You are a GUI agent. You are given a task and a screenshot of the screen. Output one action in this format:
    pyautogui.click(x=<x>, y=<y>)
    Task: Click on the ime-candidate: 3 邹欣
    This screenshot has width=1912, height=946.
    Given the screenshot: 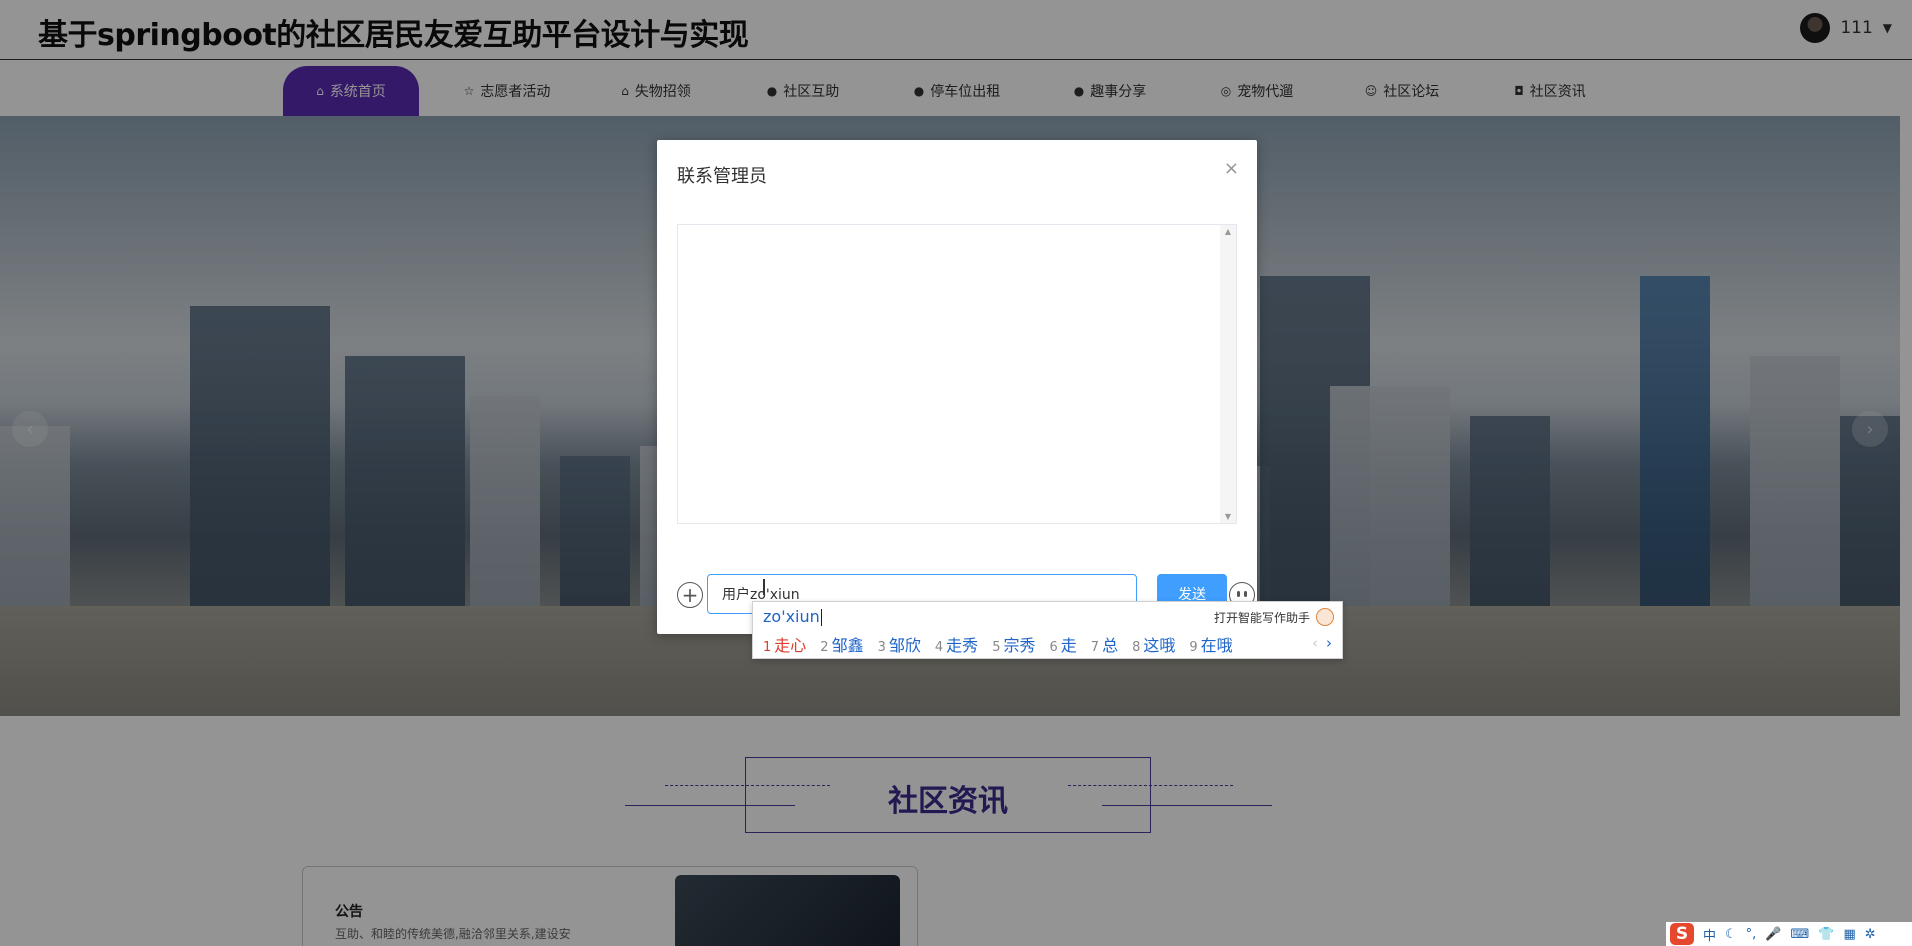 What is the action you would take?
    pyautogui.click(x=899, y=644)
    